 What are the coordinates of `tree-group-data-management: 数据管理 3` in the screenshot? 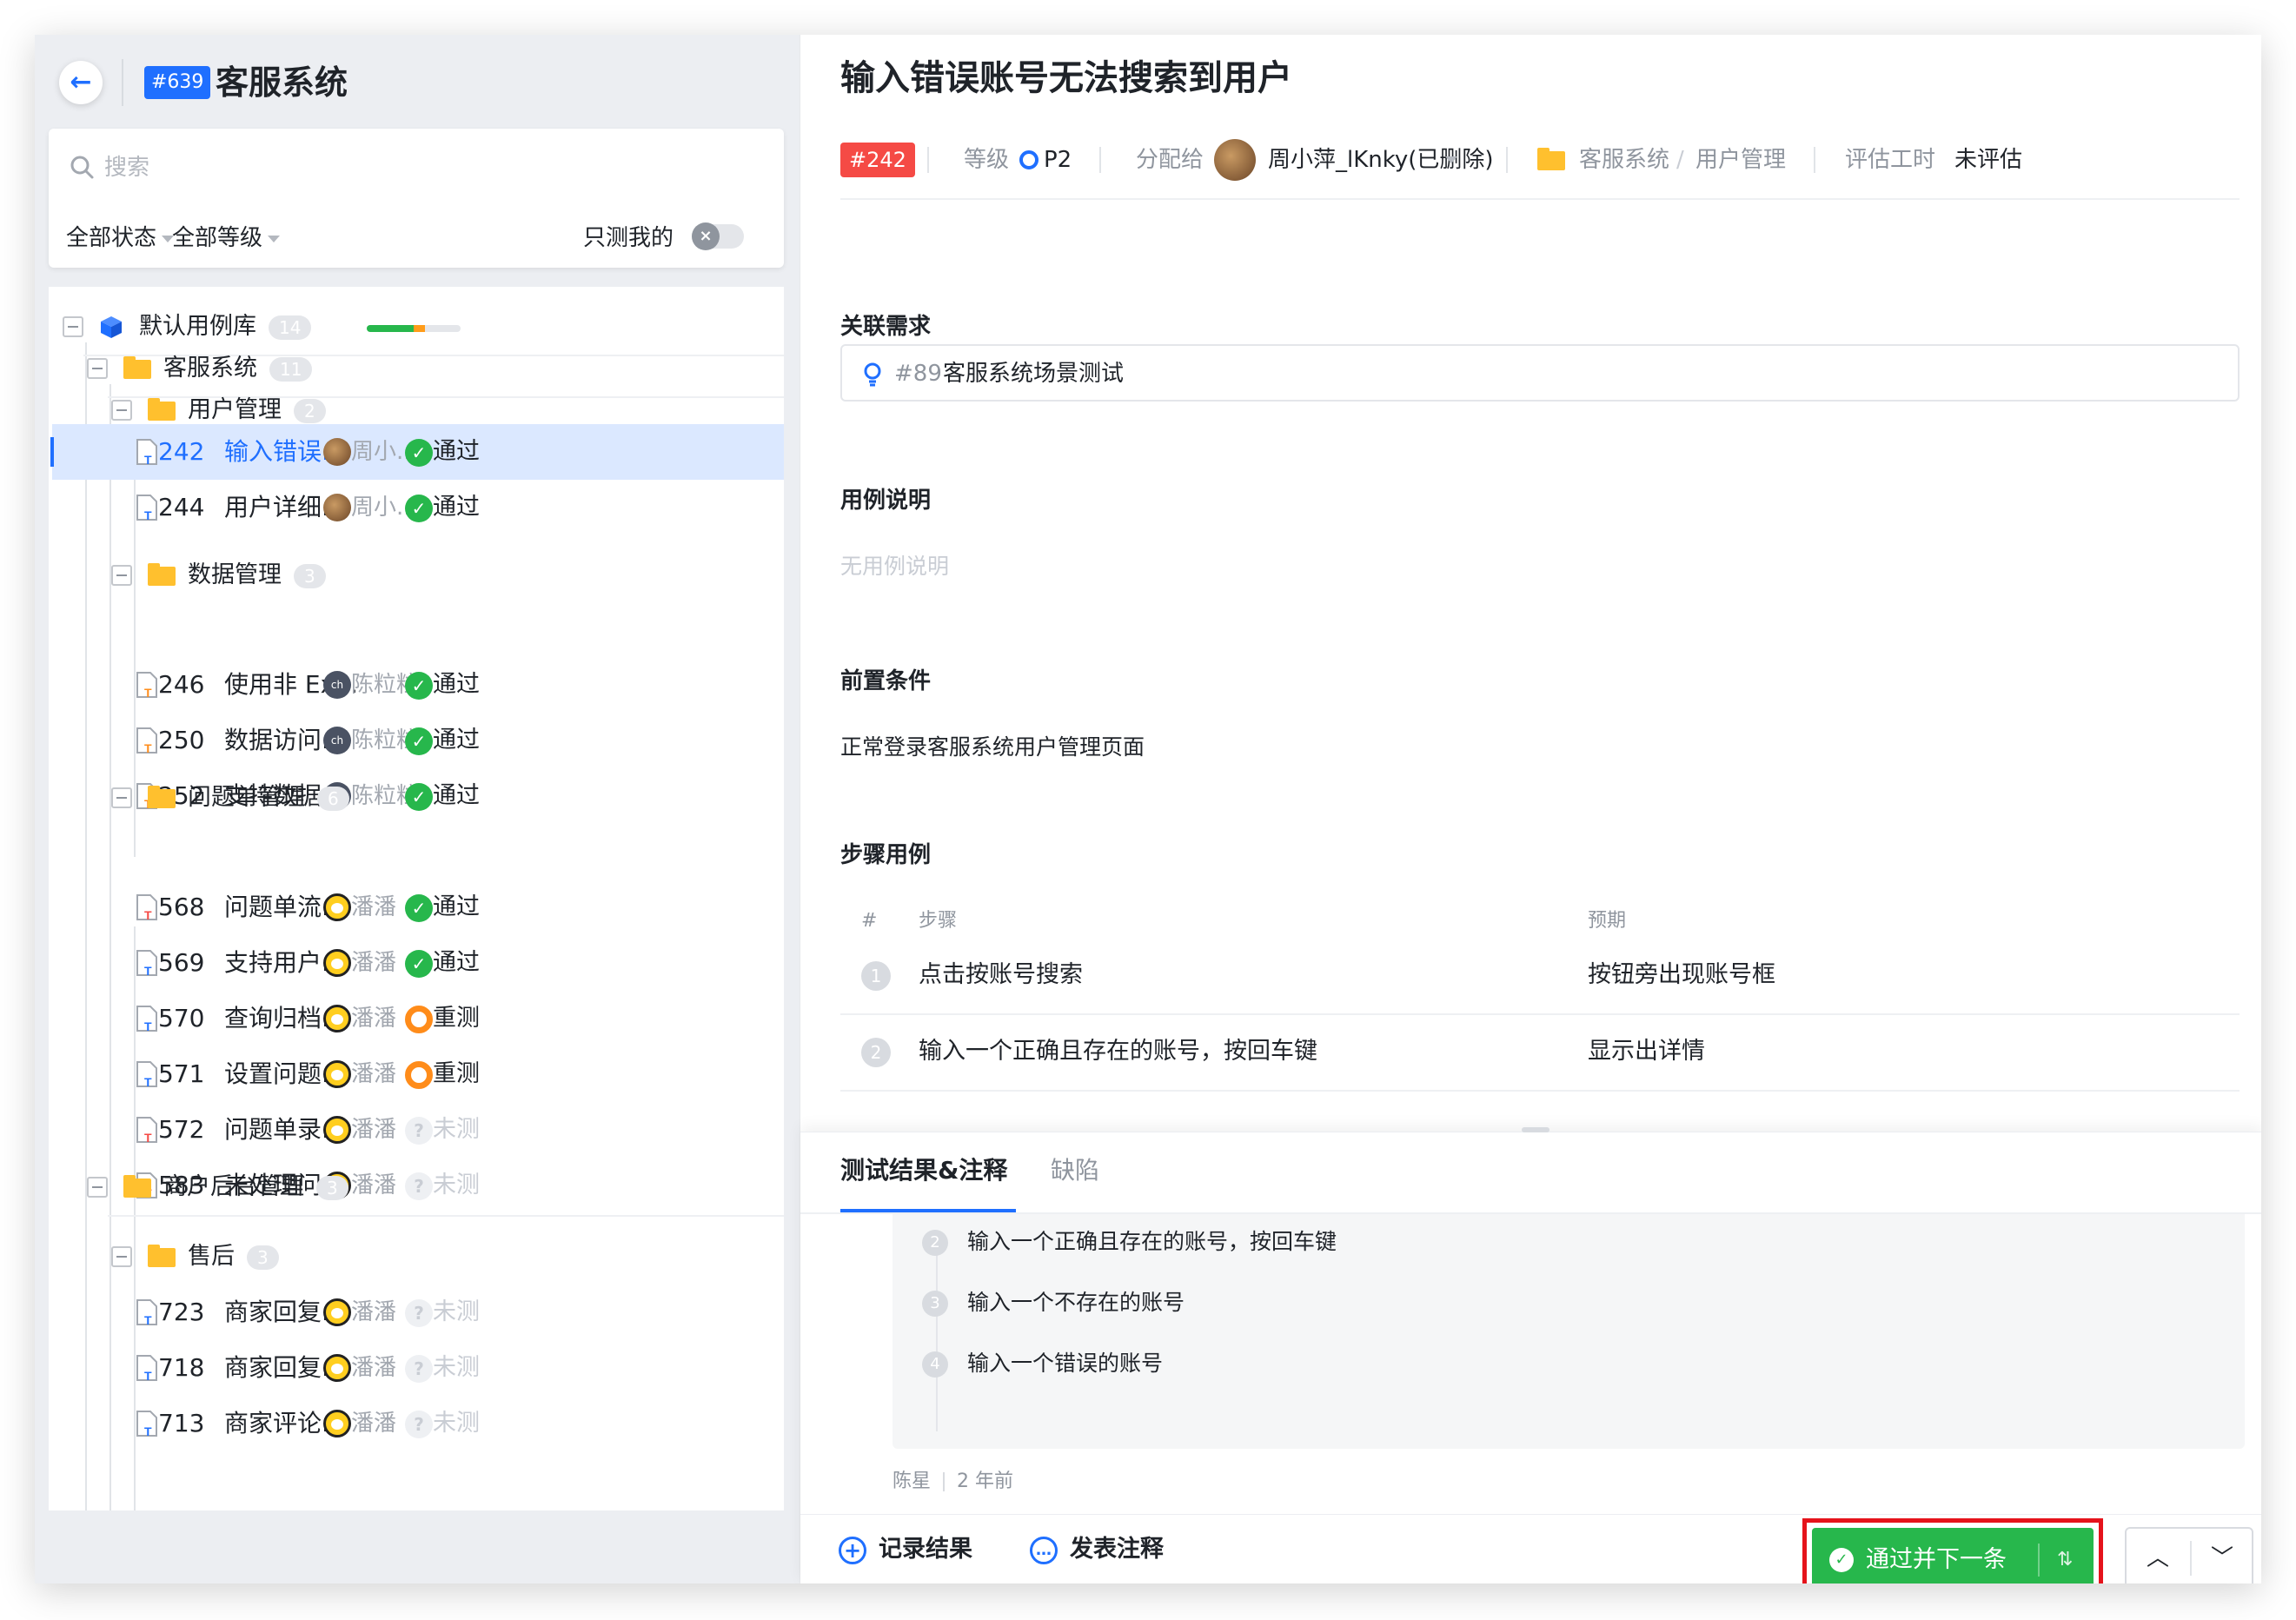 It's located at (417, 575).